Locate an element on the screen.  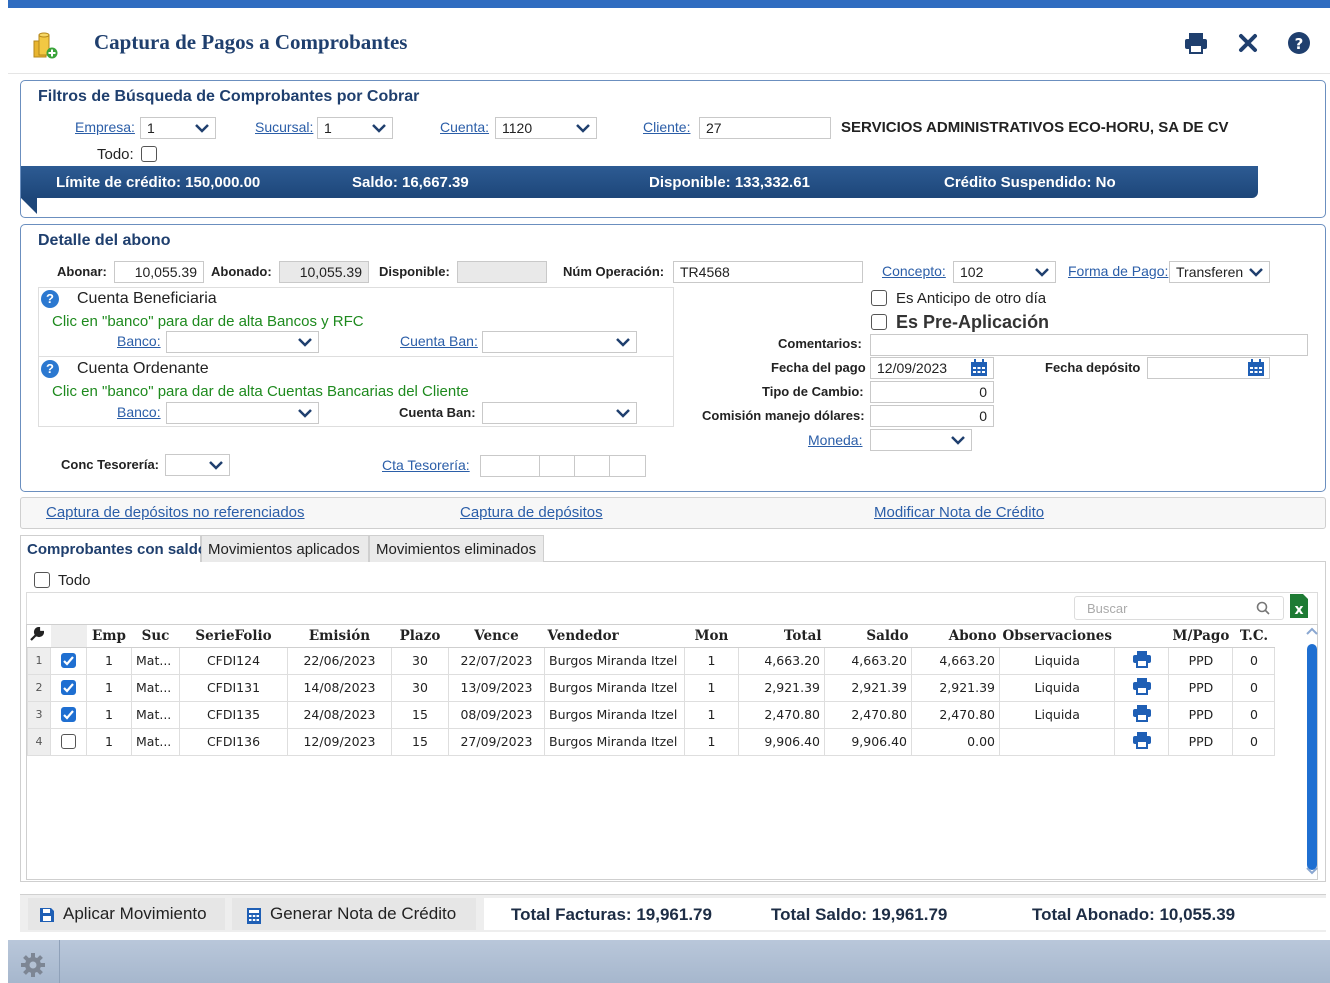
cliente-link: Cliente: is located at coordinates (666, 127).